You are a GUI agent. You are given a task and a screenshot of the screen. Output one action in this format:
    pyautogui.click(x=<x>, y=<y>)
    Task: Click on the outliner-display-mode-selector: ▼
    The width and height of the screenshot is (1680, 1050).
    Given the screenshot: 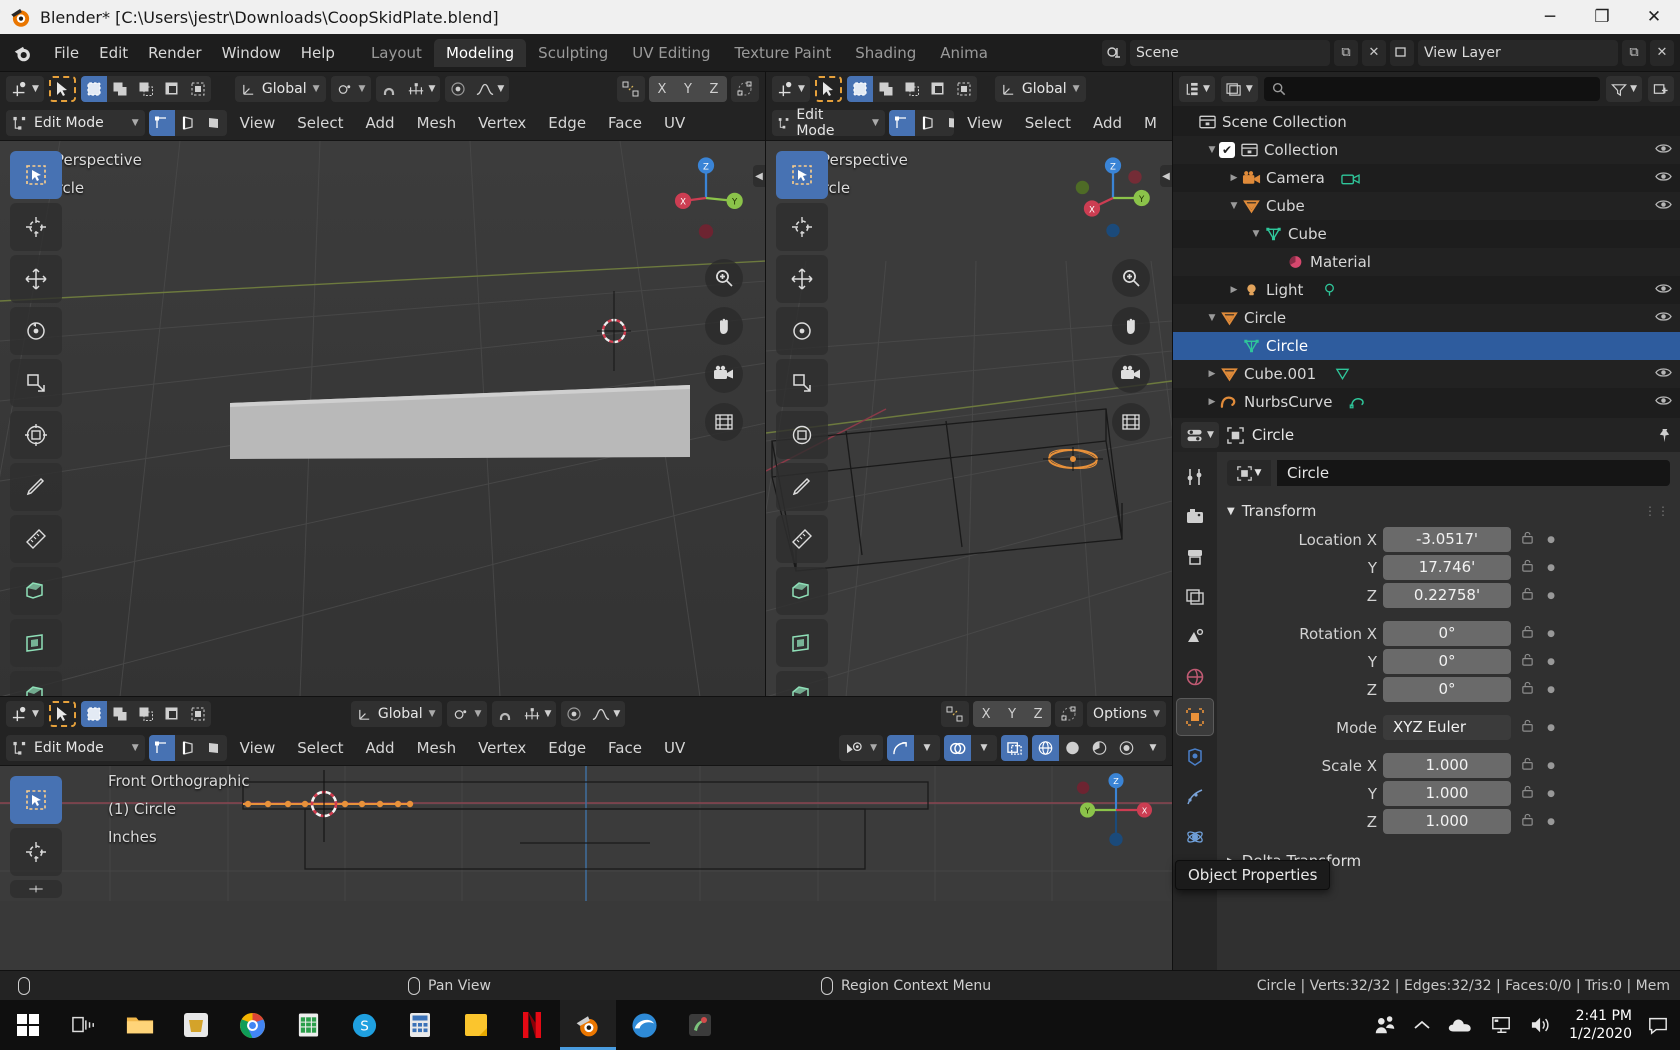 What is the action you would take?
    pyautogui.click(x=1239, y=89)
    